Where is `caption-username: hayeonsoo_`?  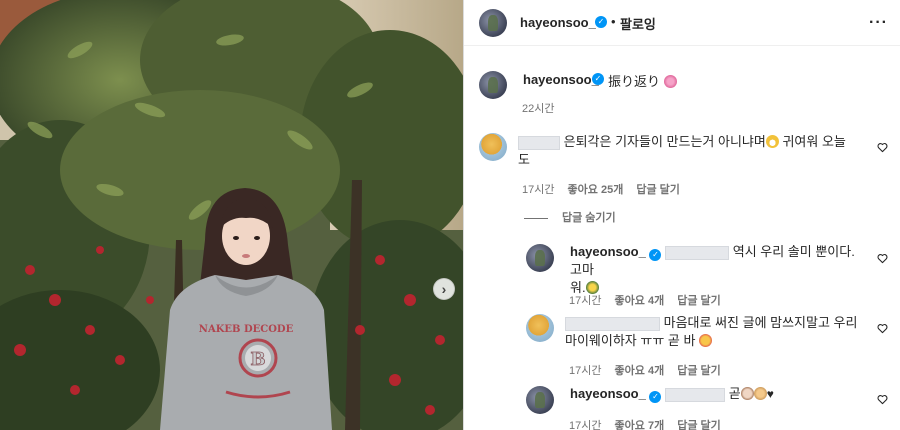 caption-username: hayeonsoo_ is located at coordinates (561, 79).